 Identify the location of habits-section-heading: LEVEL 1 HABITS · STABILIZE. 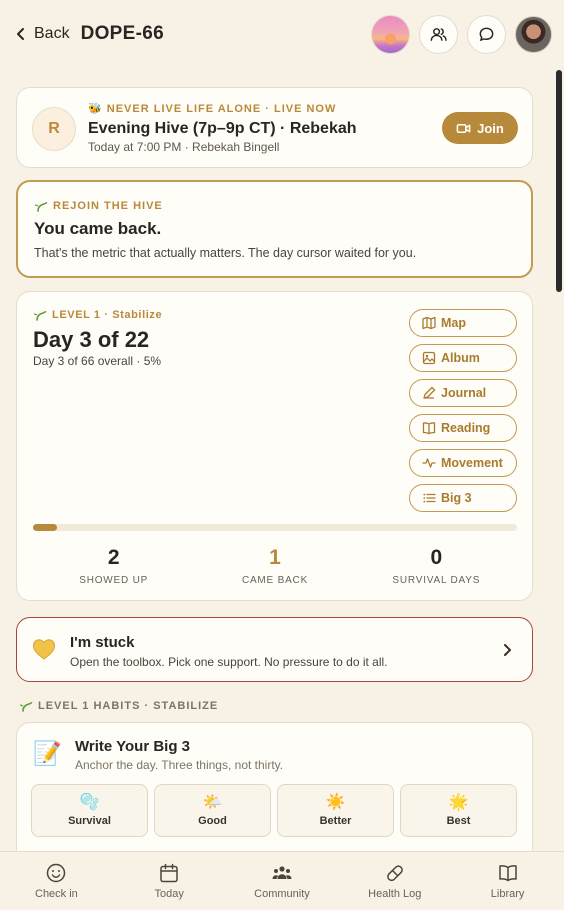
(118, 706).